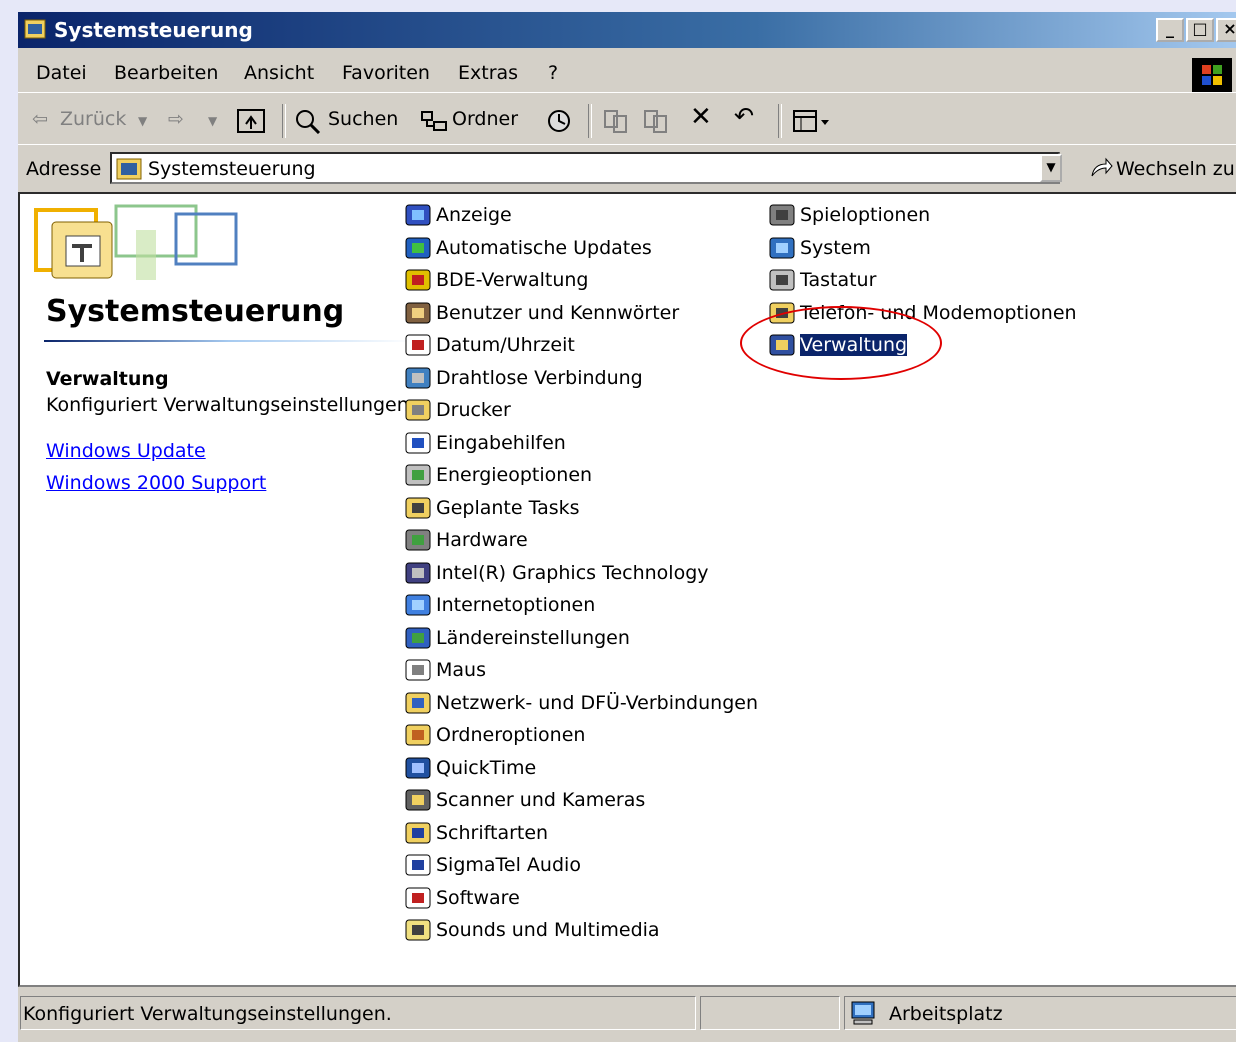  I want to click on accessibility-icon, so click(419, 444).